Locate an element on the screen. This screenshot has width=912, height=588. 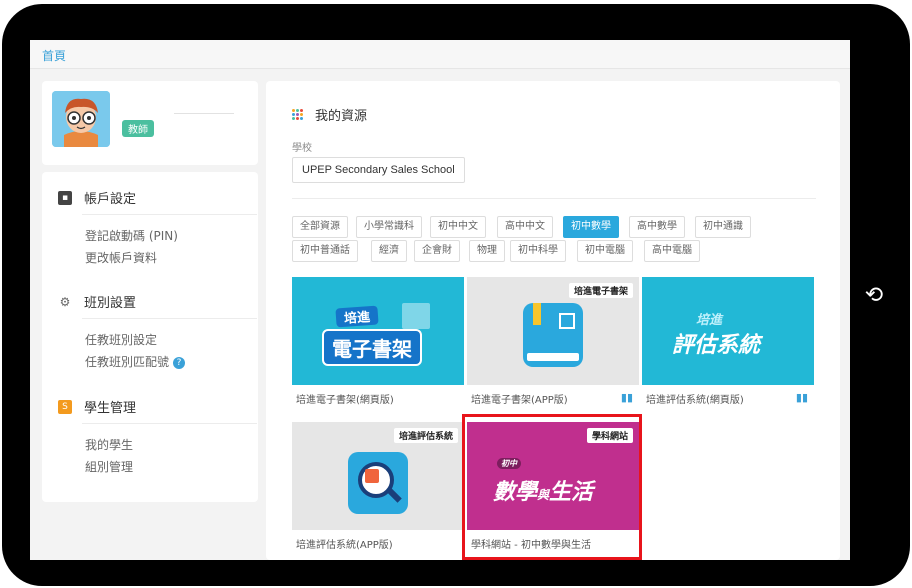
assessment-app-thumbnail: 培進評估系統 is located at coordinates (378, 476).